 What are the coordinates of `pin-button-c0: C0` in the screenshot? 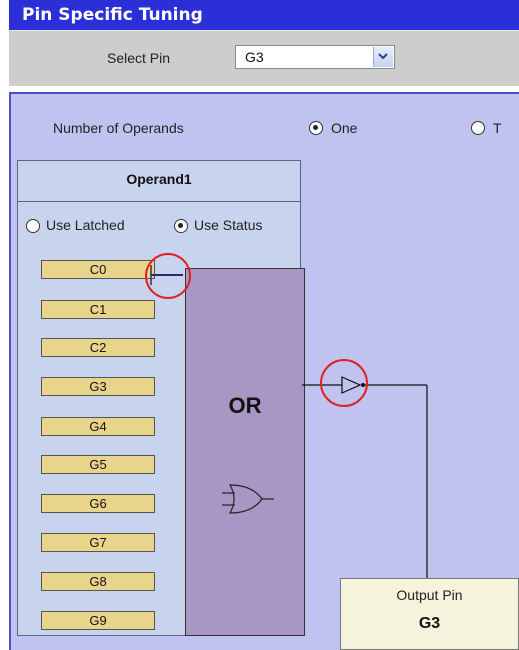 It's located at (98, 269).